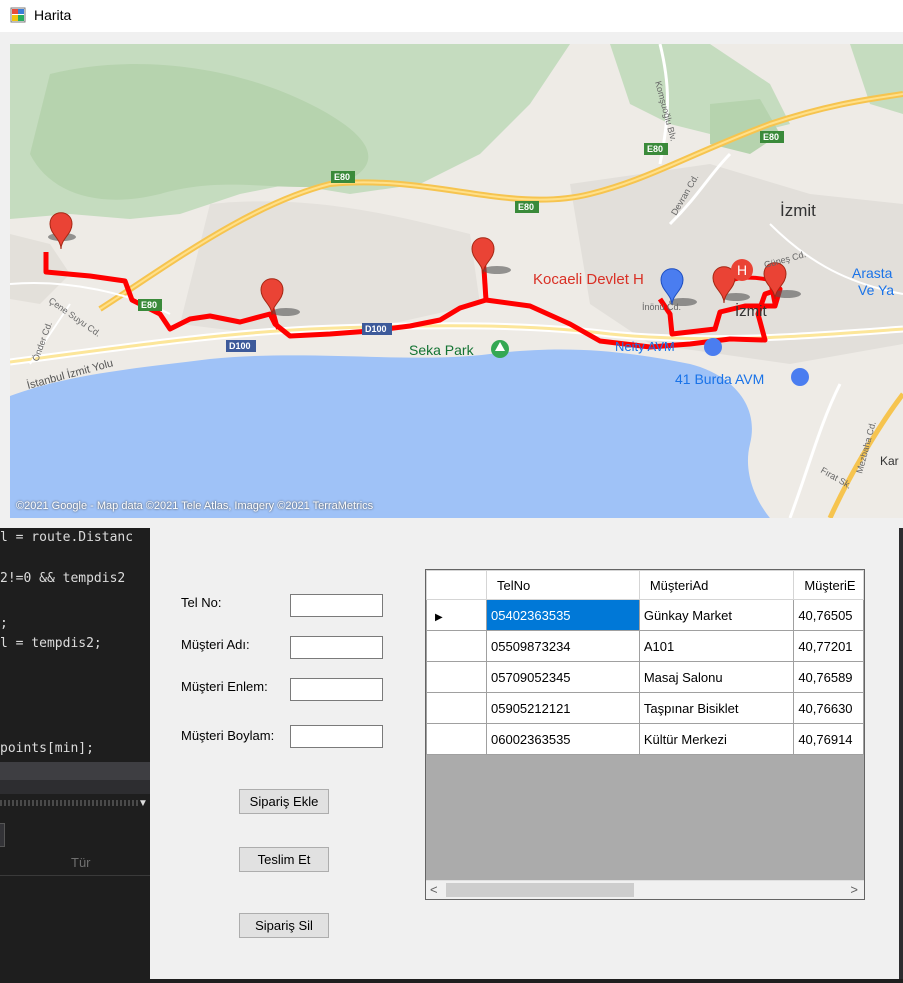 The height and width of the screenshot is (983, 903). What do you see at coordinates (716, 646) in the screenshot?
I see `cell-musteriad: A101` at bounding box center [716, 646].